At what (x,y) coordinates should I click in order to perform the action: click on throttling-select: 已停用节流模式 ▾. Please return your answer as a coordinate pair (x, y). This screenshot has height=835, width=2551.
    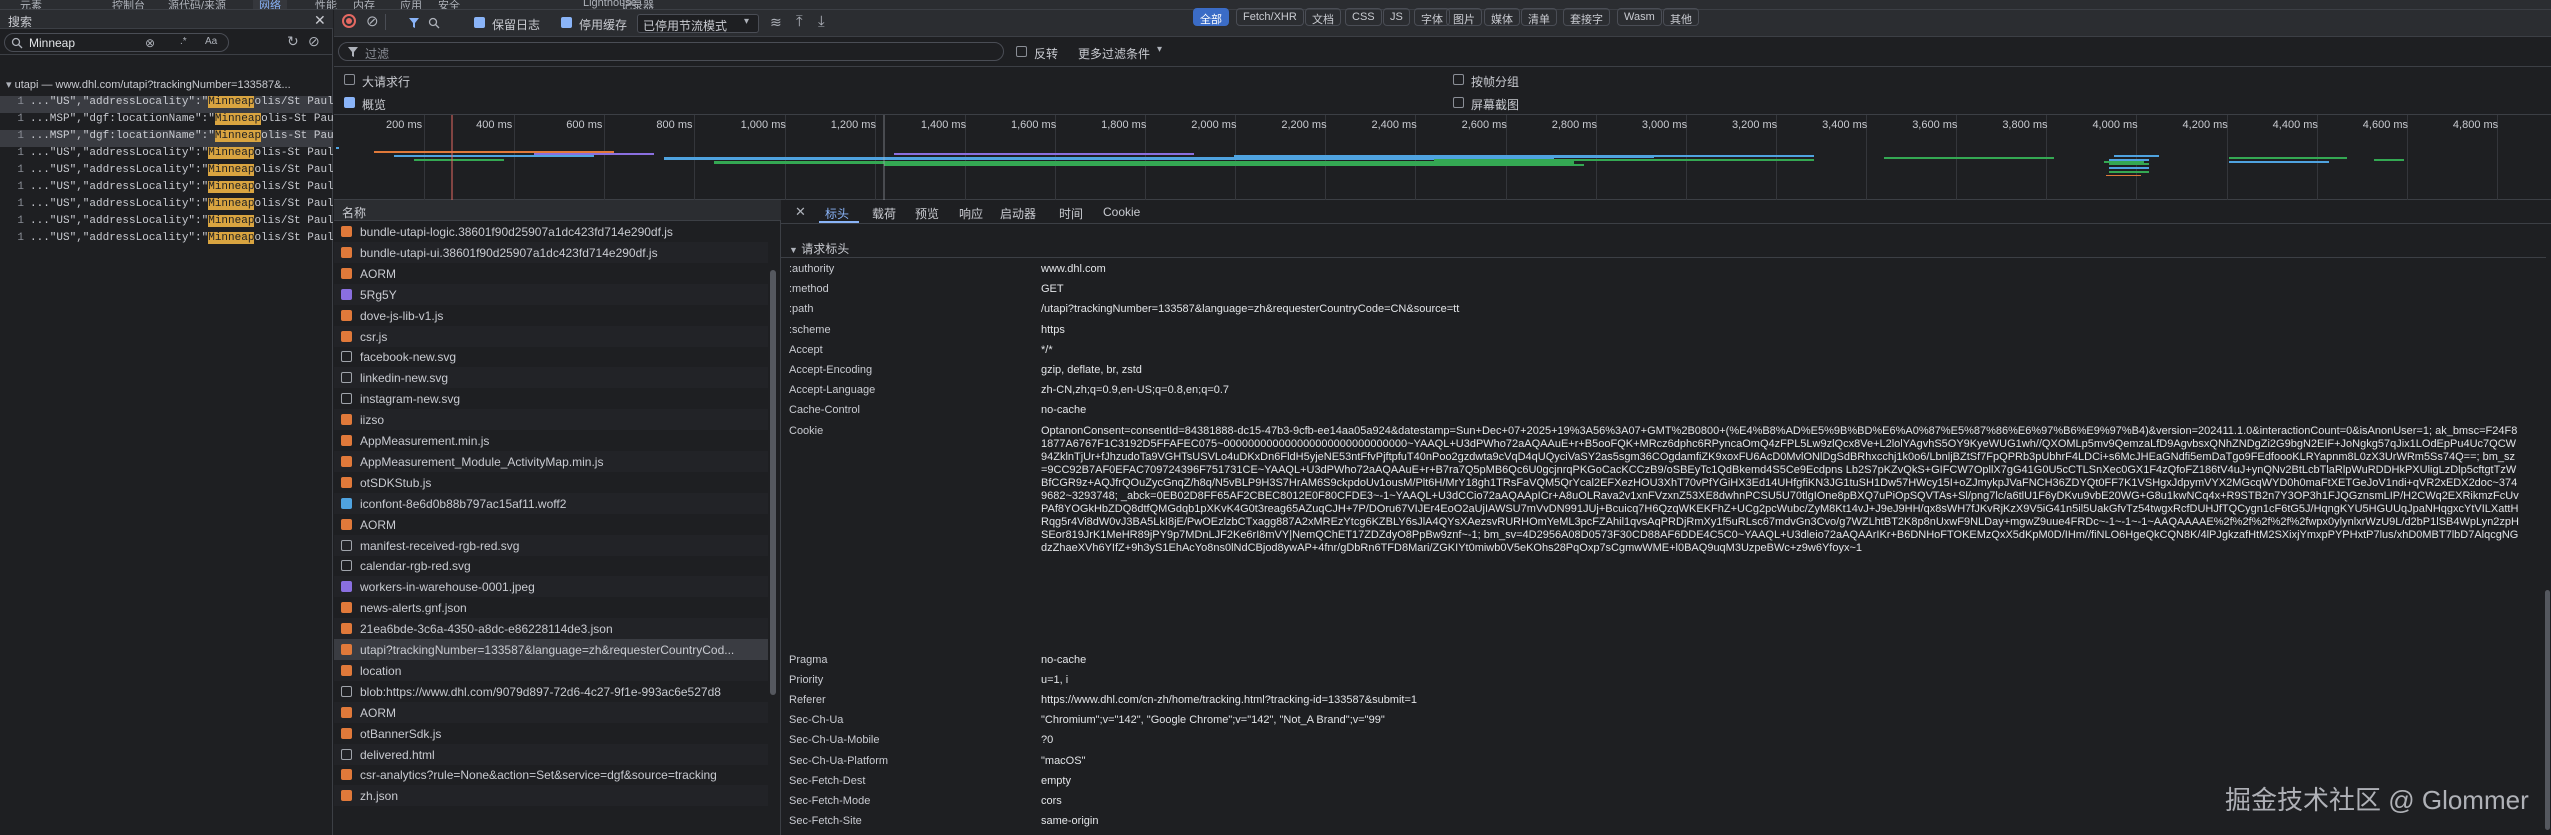
    Looking at the image, I should click on (698, 23).